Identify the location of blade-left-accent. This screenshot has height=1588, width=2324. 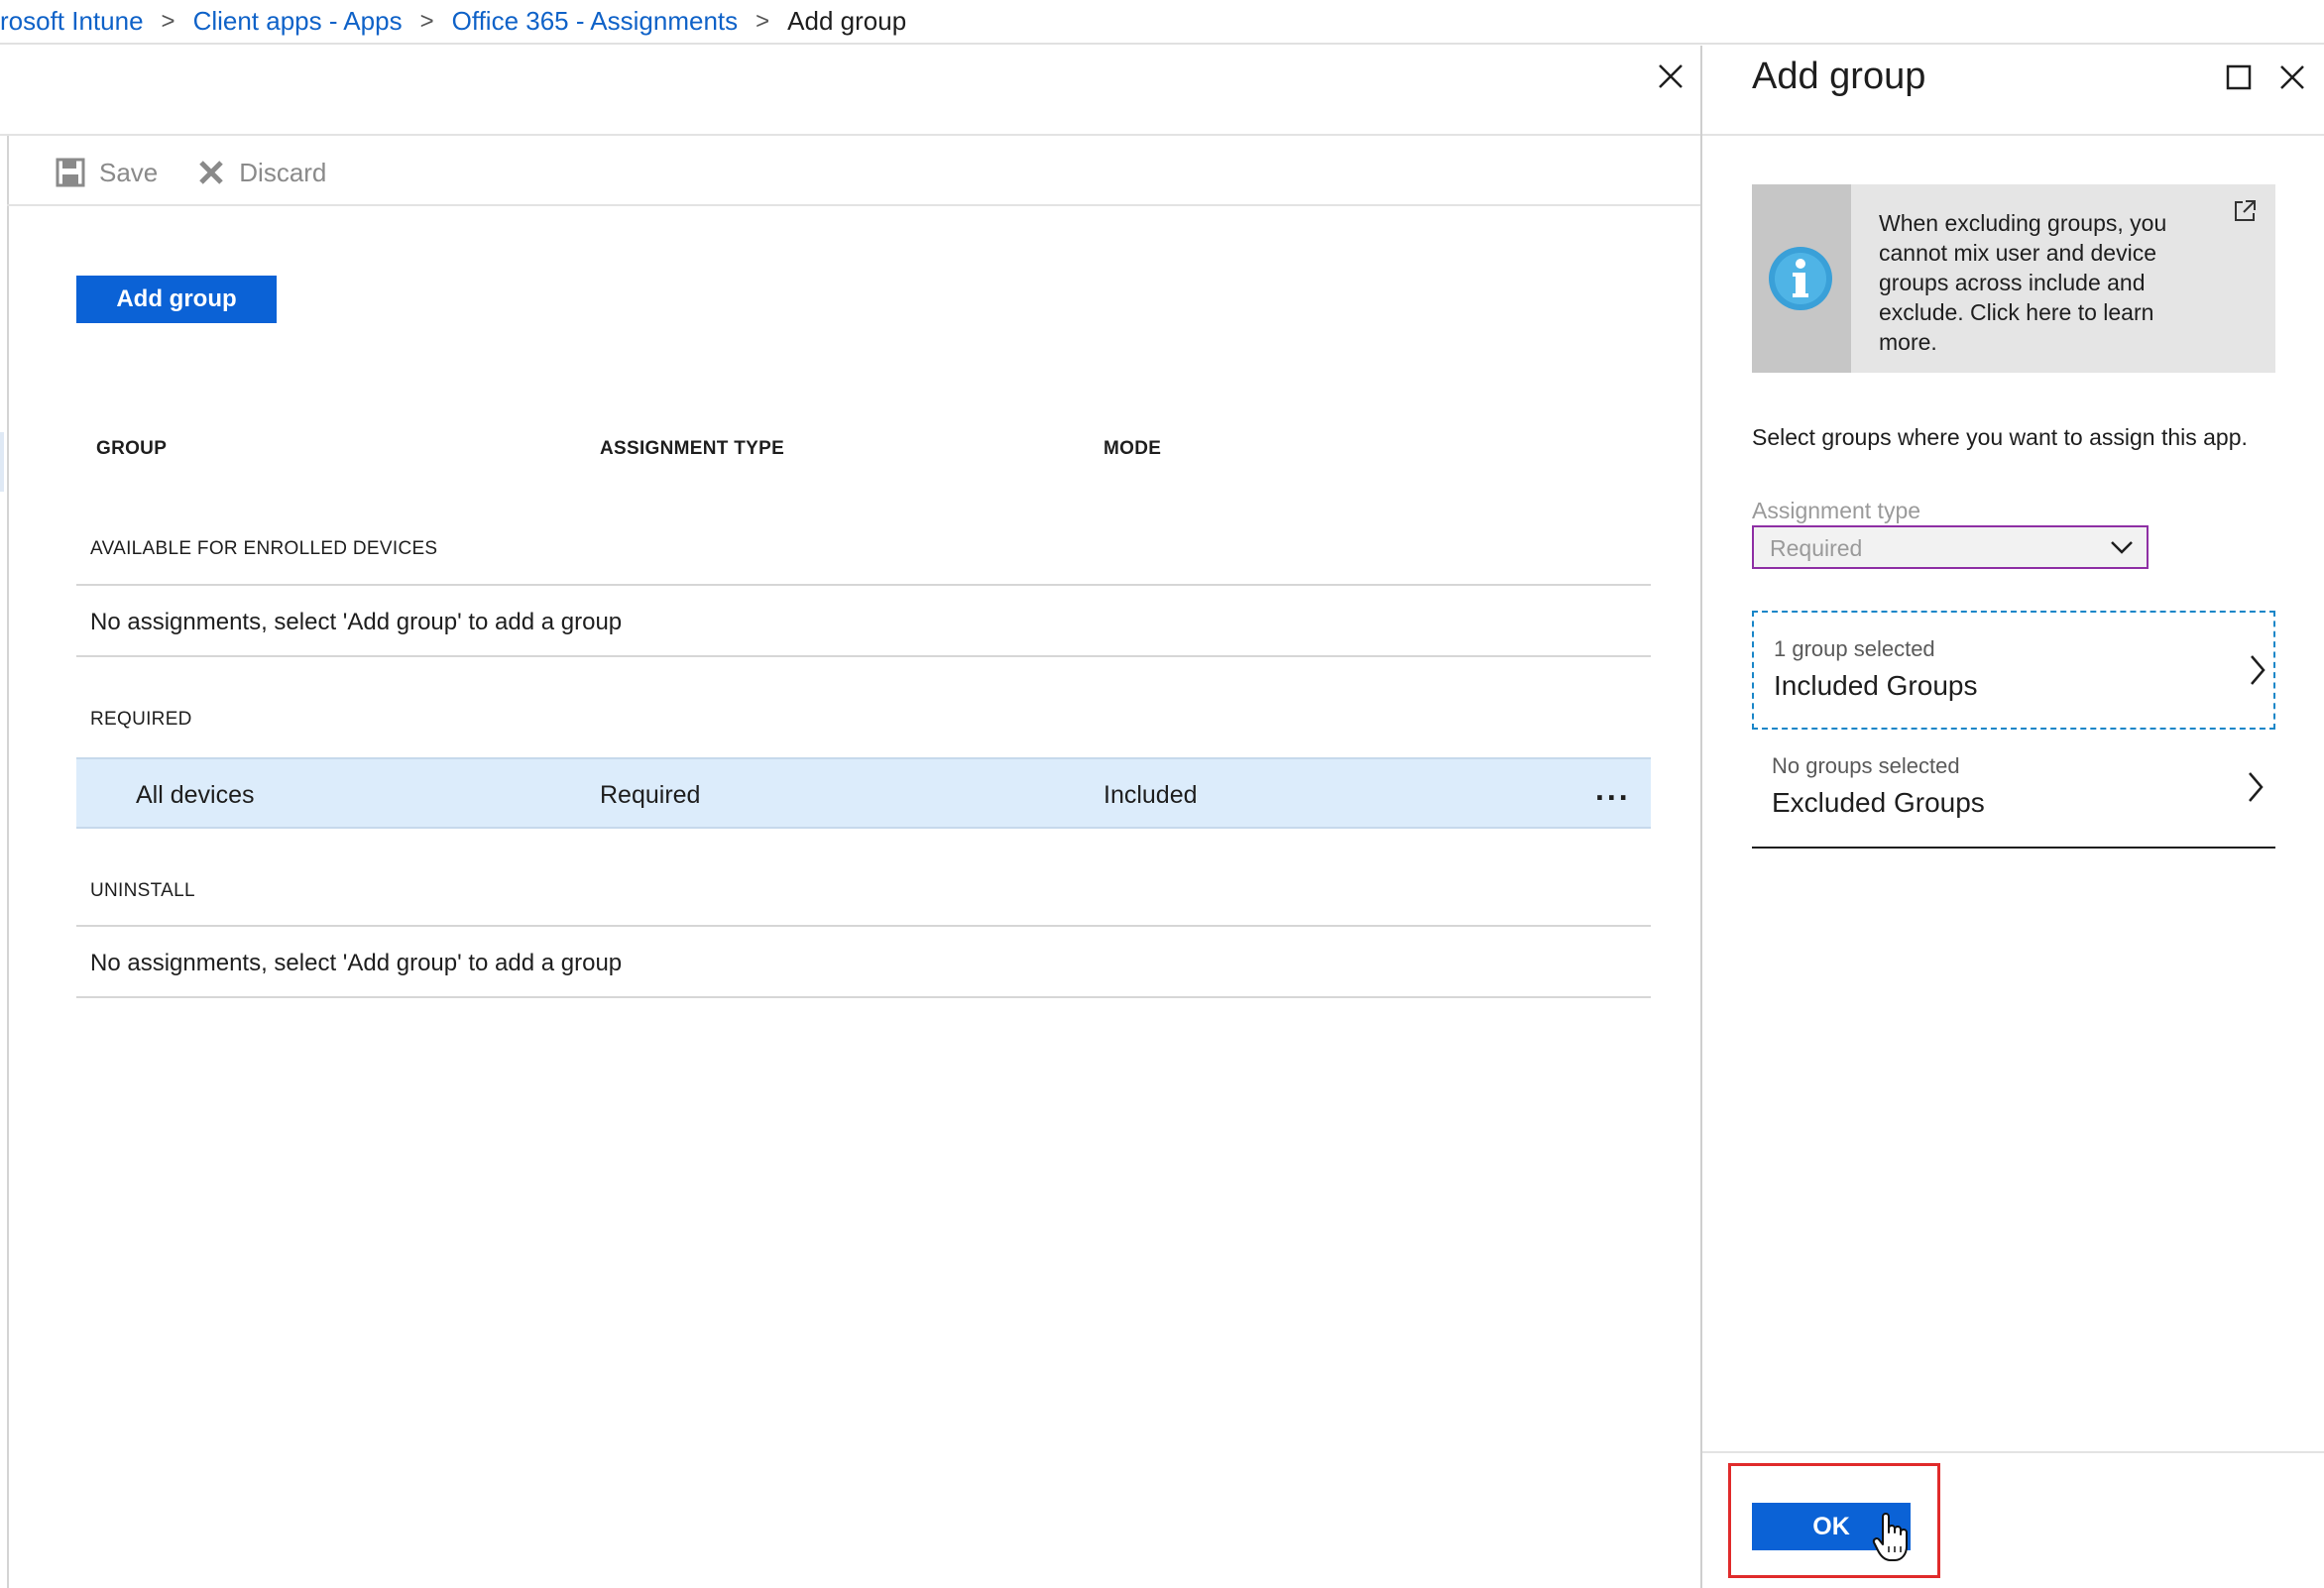
(2, 462).